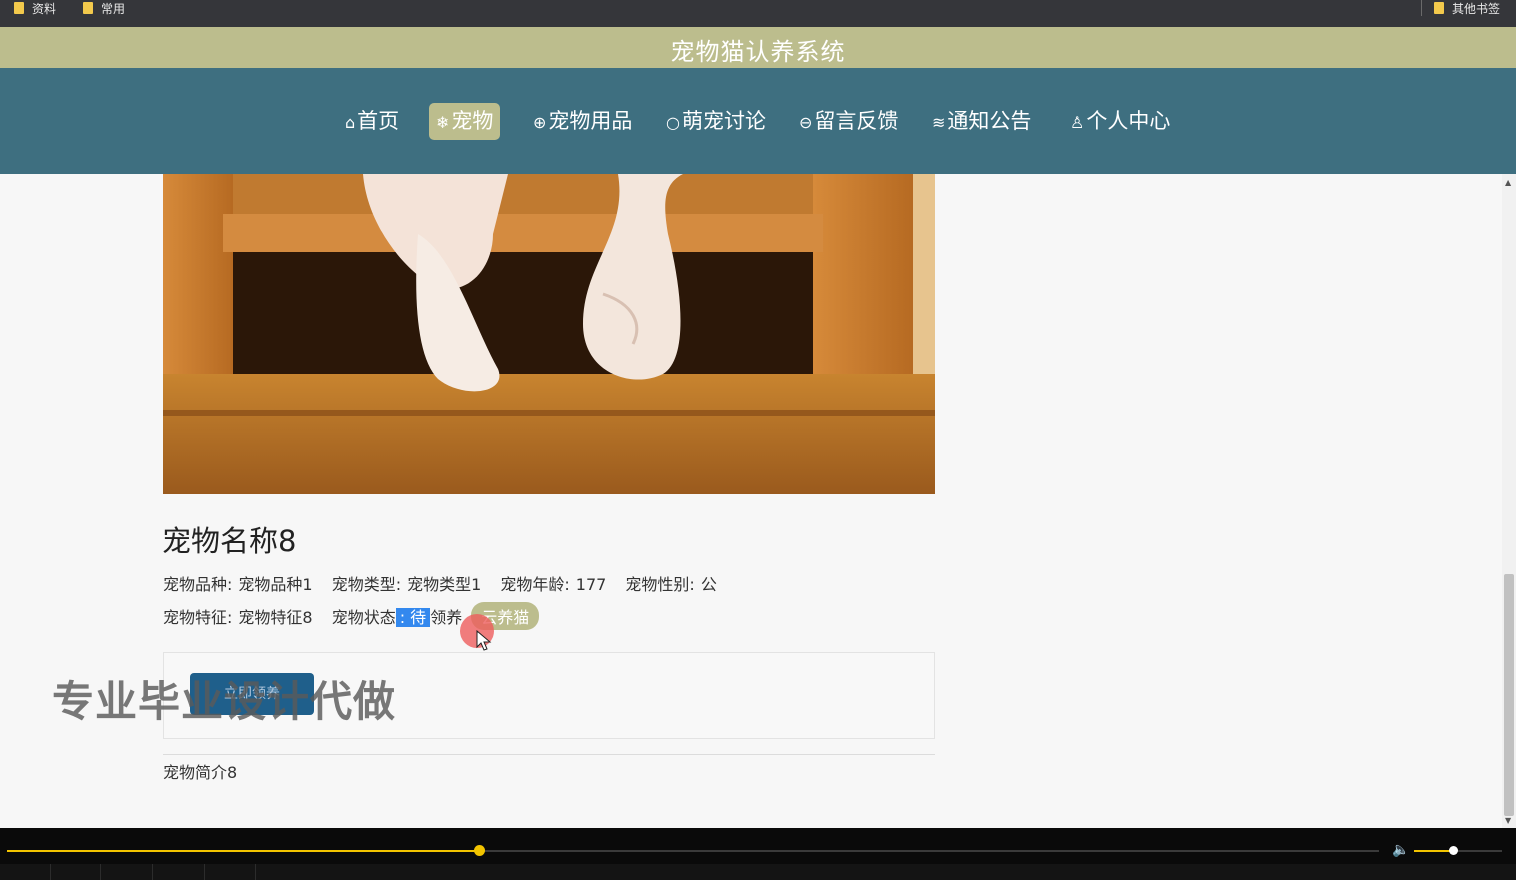 The width and height of the screenshot is (1516, 880). What do you see at coordinates (535, 584) in the screenshot?
I see `age-label: 宠物年龄:` at bounding box center [535, 584].